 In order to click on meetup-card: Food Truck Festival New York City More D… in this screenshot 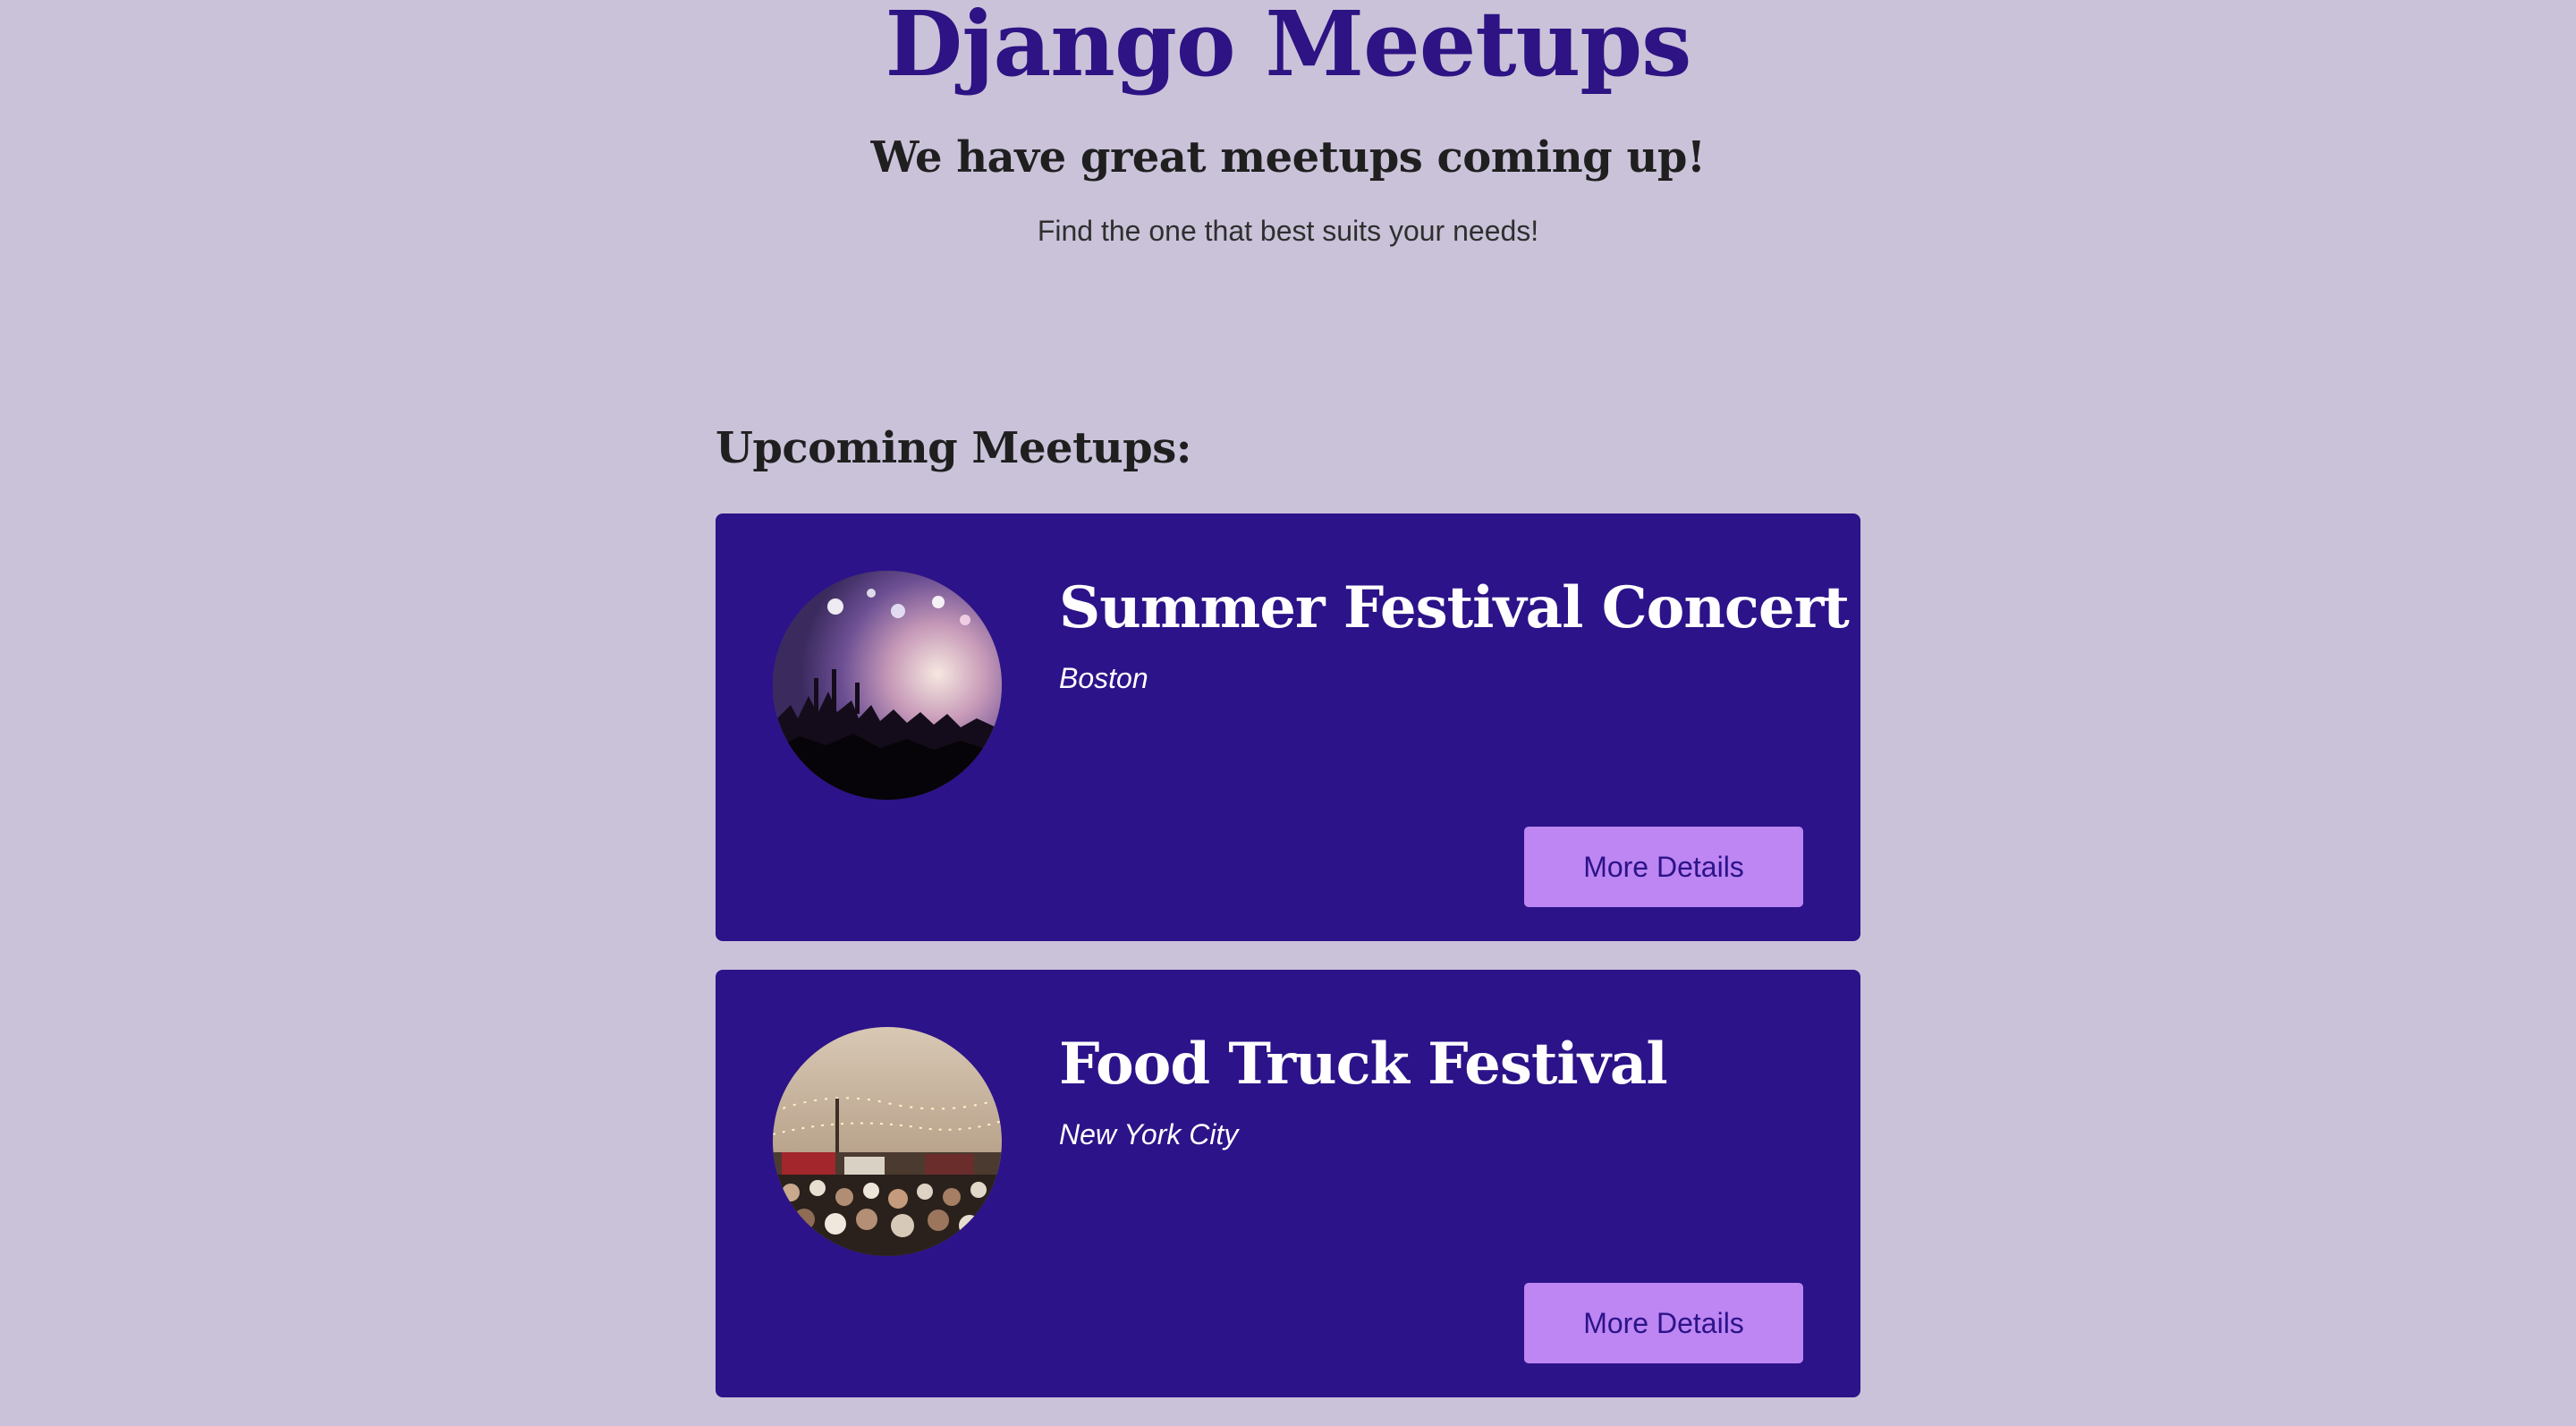, I will do `click(1288, 1183)`.